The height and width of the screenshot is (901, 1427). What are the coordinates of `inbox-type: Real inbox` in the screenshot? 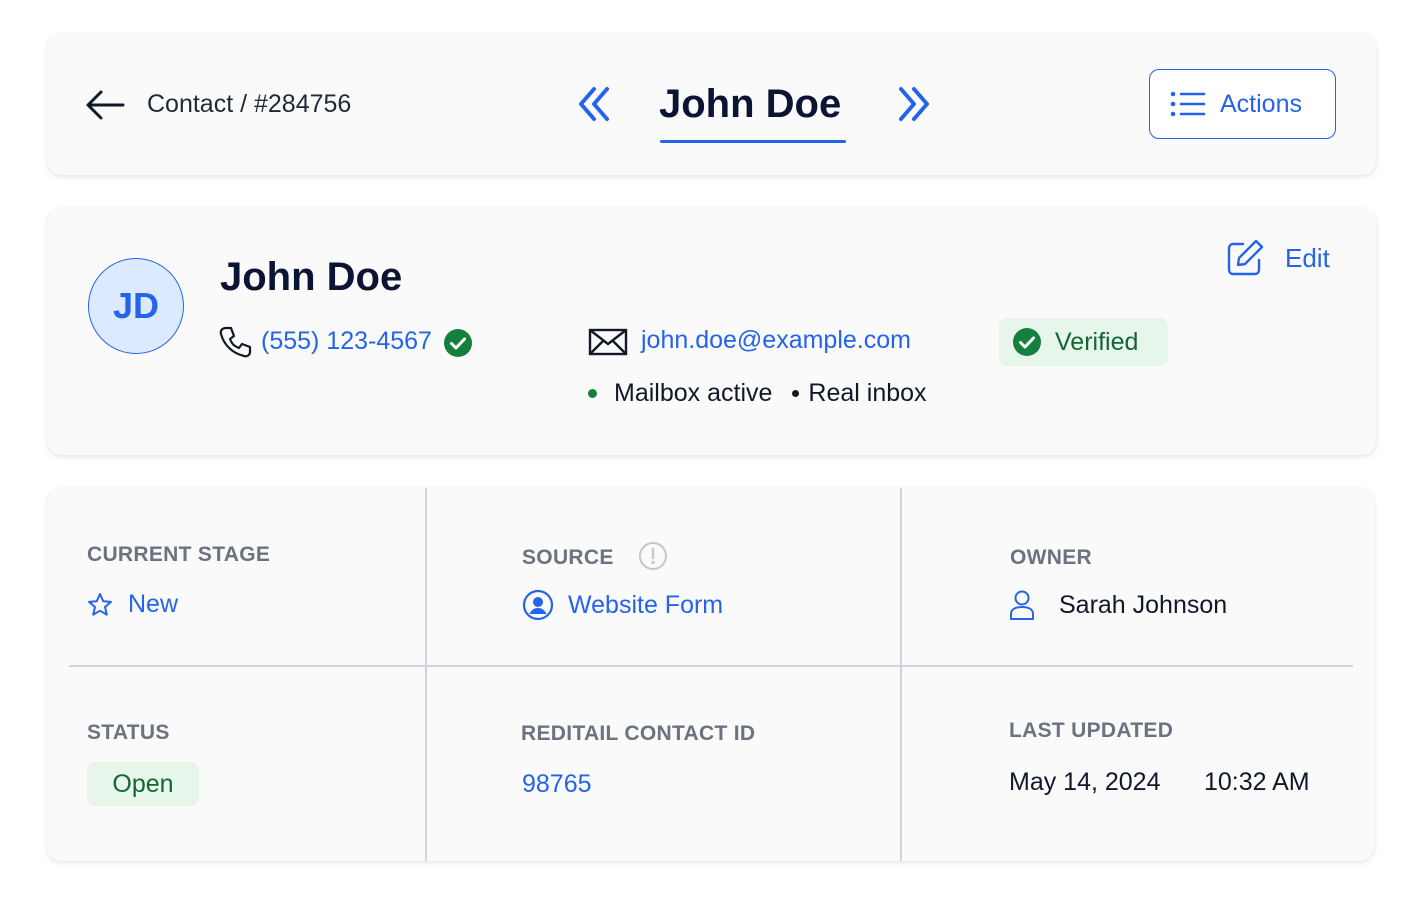 It's located at (867, 393).